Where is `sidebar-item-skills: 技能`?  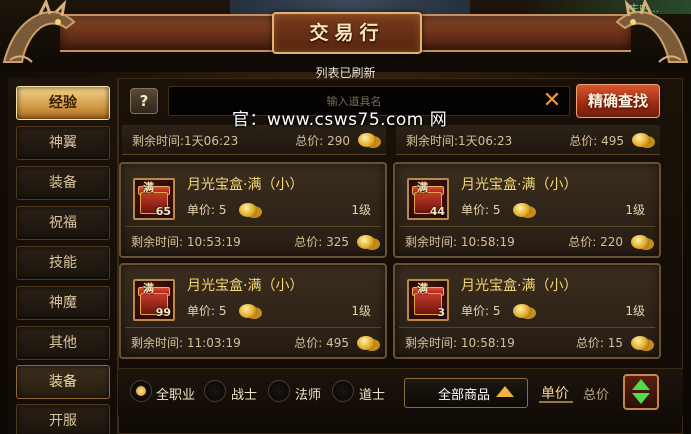
sidebar-item-skills: 技能 is located at coordinates (63, 263).